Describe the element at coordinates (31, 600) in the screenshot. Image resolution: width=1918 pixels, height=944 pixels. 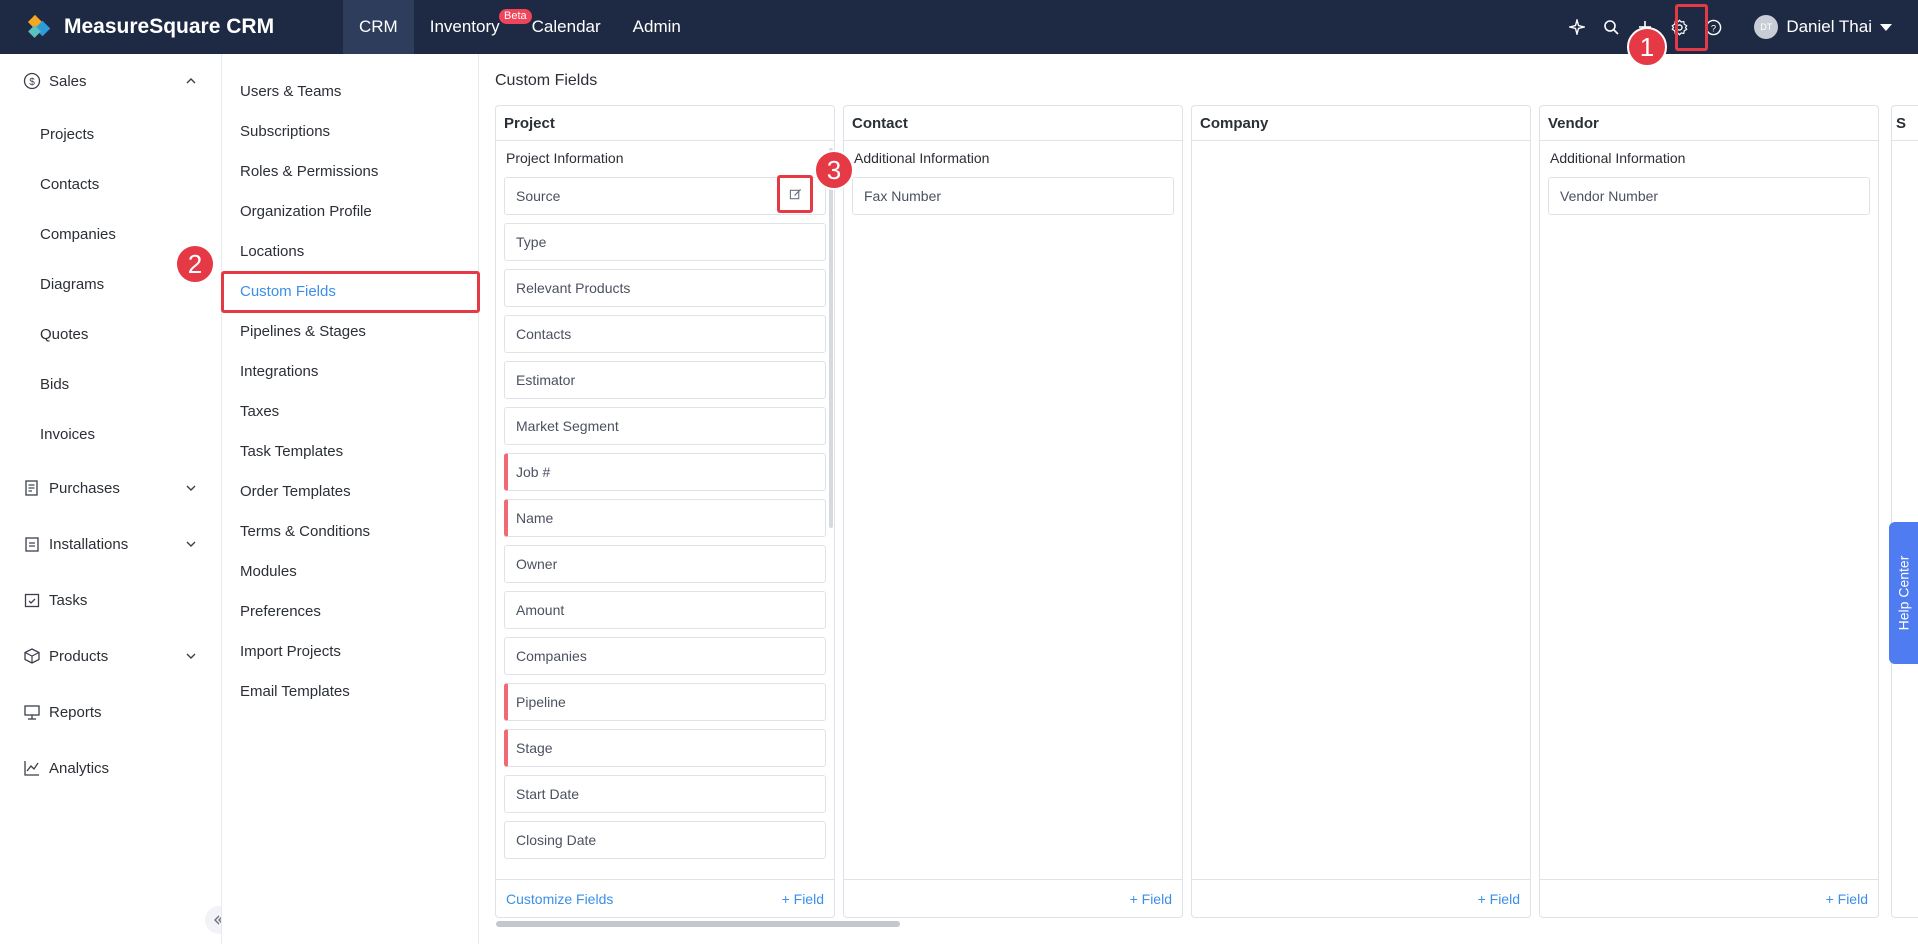
I see `calendar-check-icon` at that location.